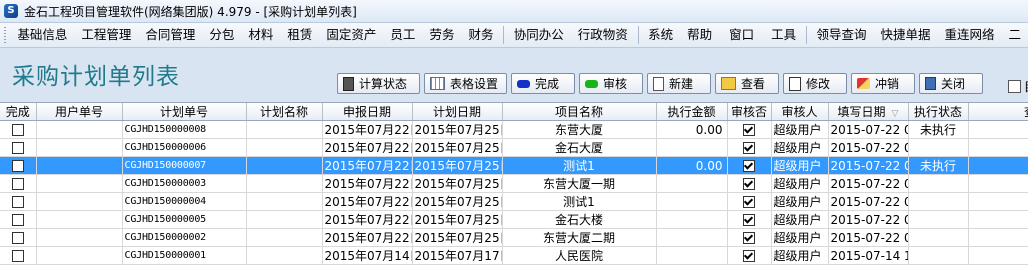 This screenshot has width=1028, height=276. Describe the element at coordinates (799, 238) in the screenshot. I see `cell-auditor: 超级用户` at that location.